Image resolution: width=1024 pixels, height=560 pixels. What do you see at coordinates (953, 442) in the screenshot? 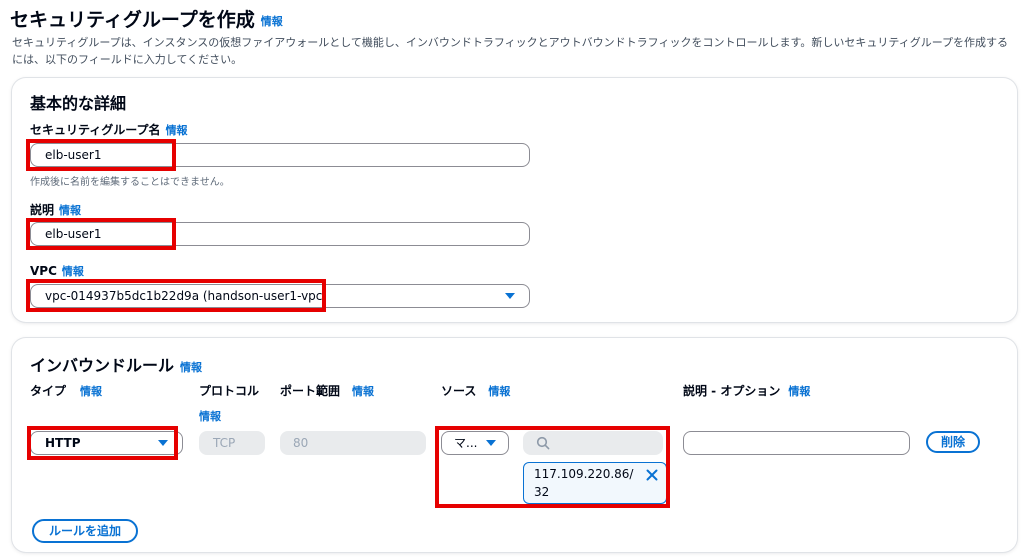
I see `delete-rule-button: 削除` at bounding box center [953, 442].